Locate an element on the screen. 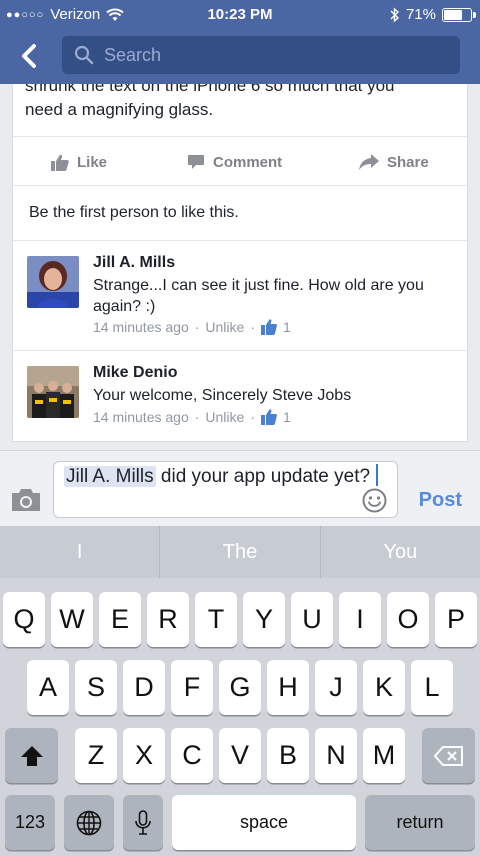 The image size is (480, 855). globe-icon is located at coordinates (89, 822).